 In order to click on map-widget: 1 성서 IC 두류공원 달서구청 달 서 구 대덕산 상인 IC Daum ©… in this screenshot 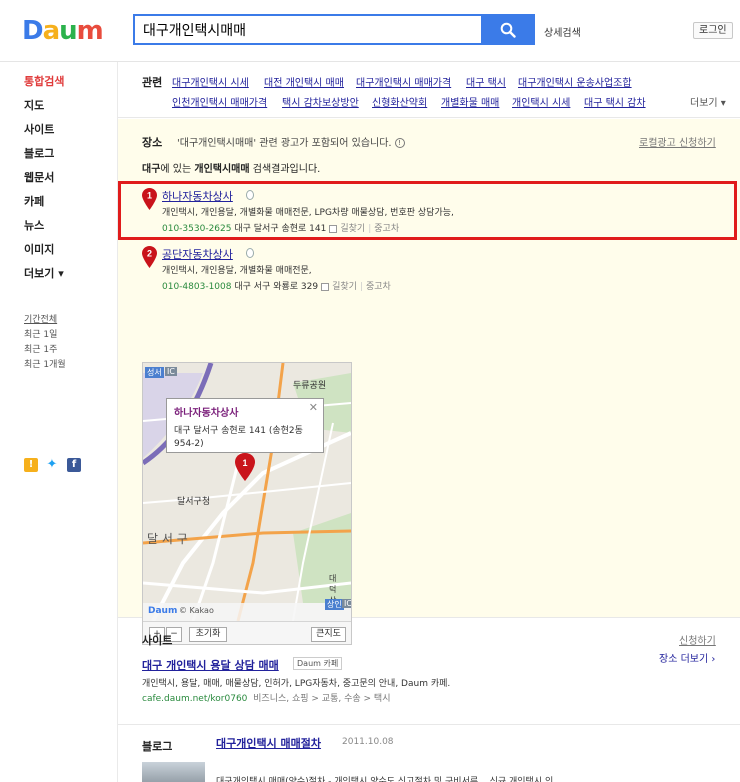, I will do `click(247, 503)`.